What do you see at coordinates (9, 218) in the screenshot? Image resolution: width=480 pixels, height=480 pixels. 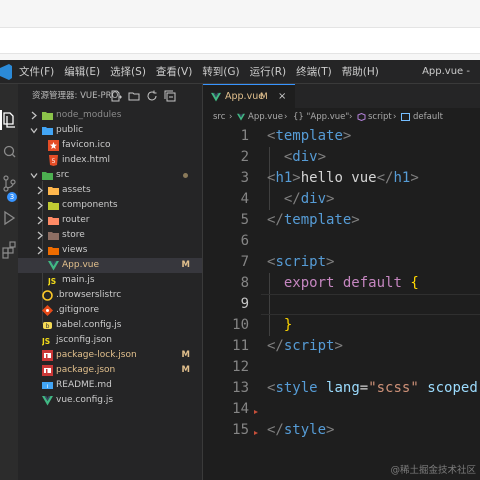 I see `run-debug-icon` at bounding box center [9, 218].